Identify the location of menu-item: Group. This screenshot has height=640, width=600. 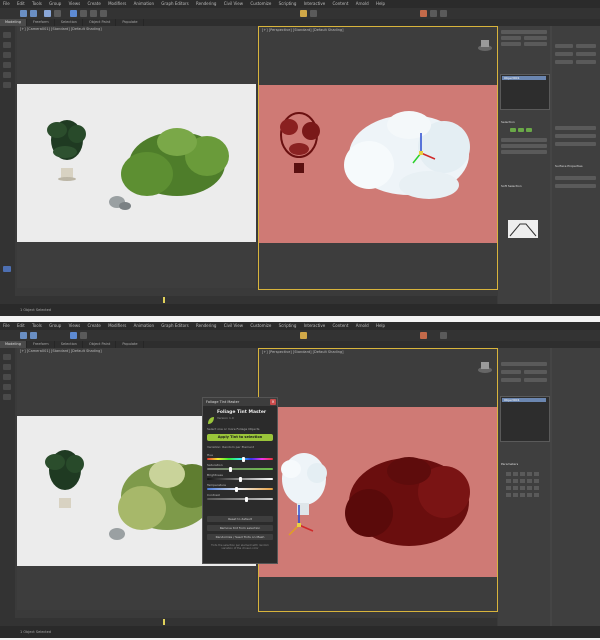
(55, 326).